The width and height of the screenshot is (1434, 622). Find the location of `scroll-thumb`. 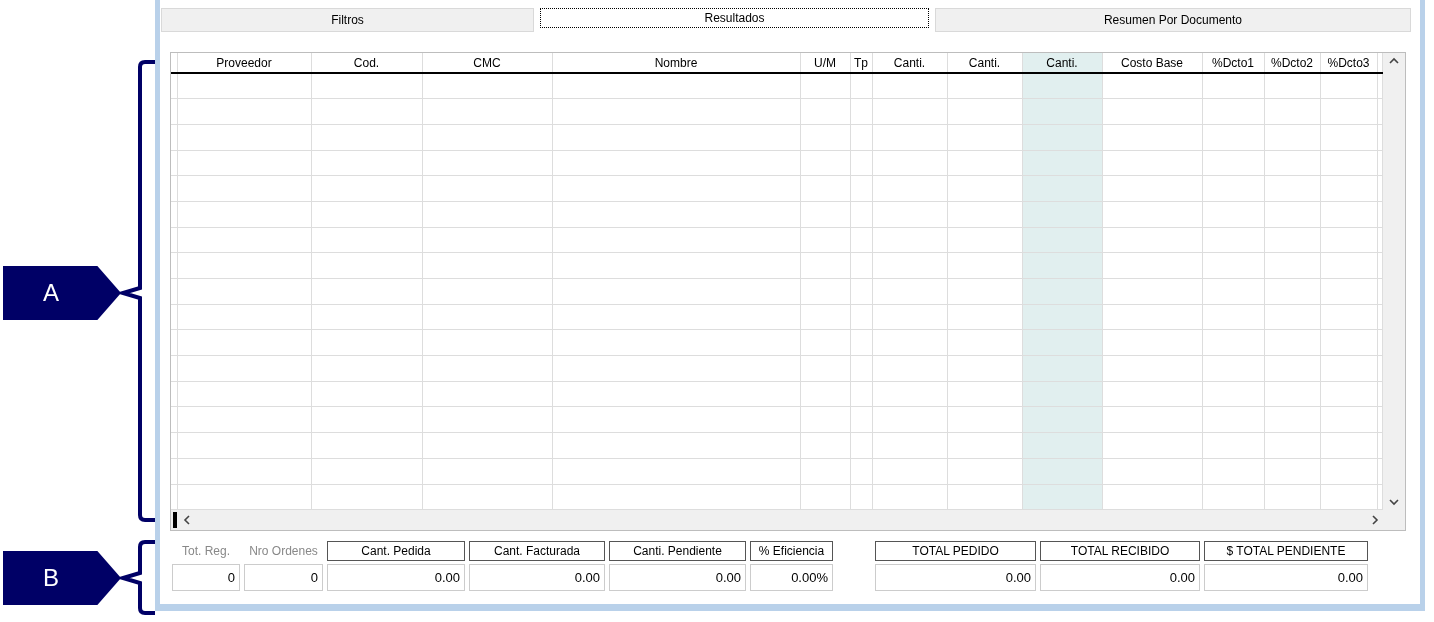

scroll-thumb is located at coordinates (175, 520).